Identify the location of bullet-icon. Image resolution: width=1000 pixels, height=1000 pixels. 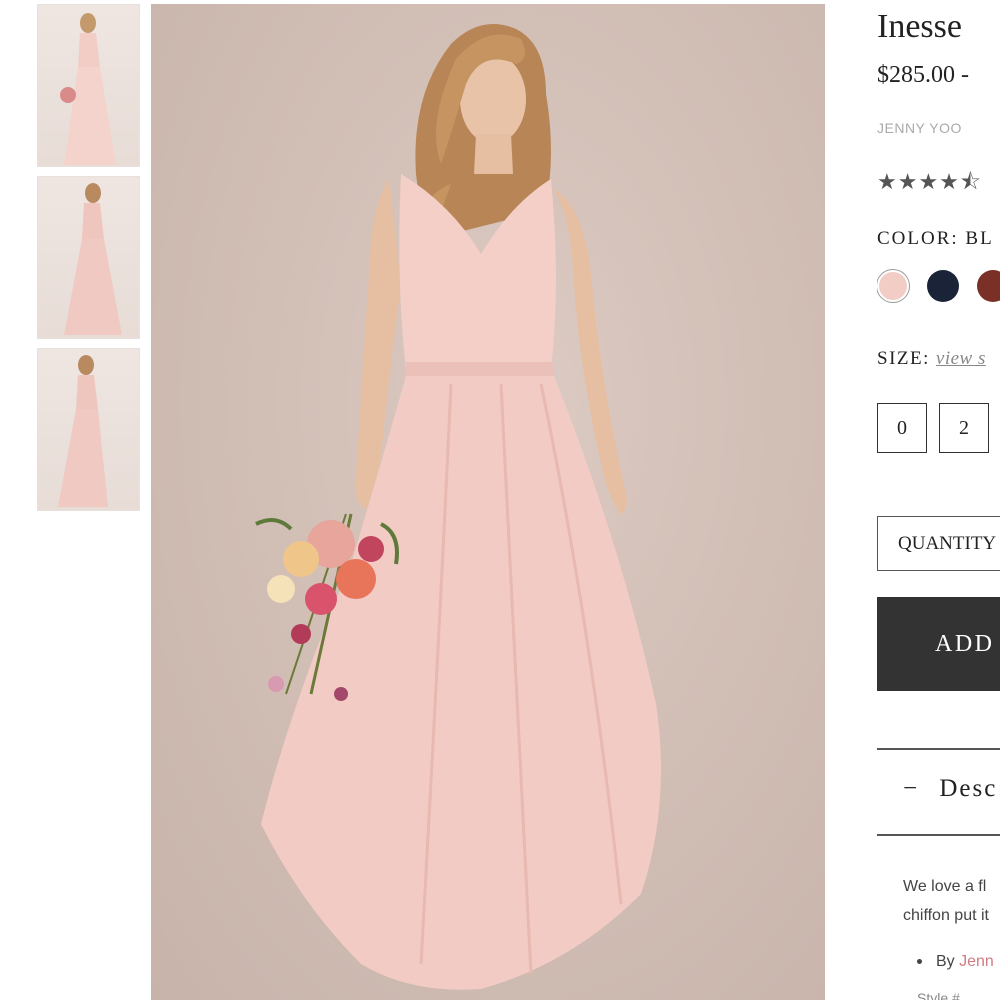
(919, 962).